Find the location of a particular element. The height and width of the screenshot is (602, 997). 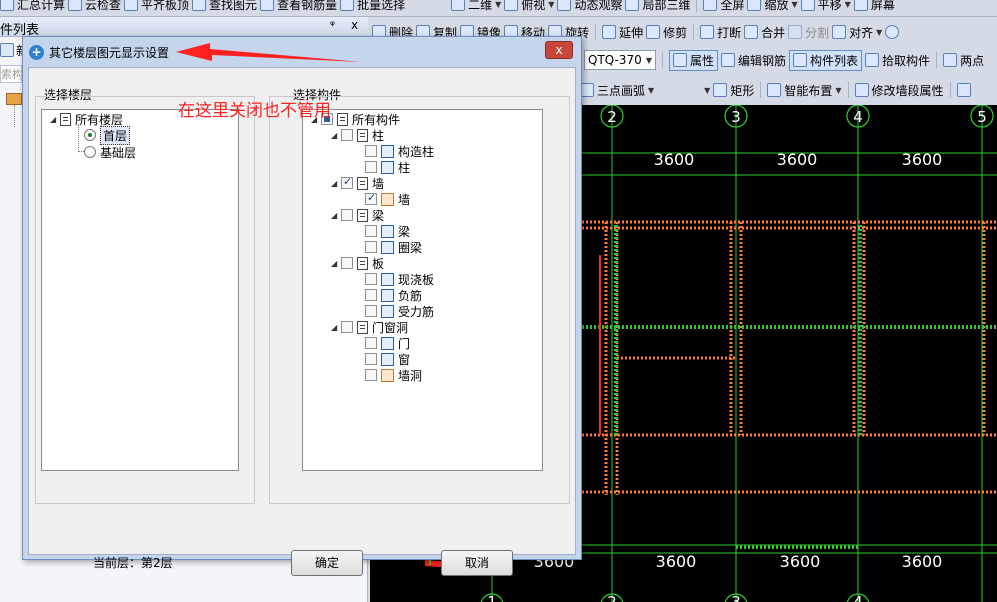

annotation-arrow is located at coordinates (269, 52).